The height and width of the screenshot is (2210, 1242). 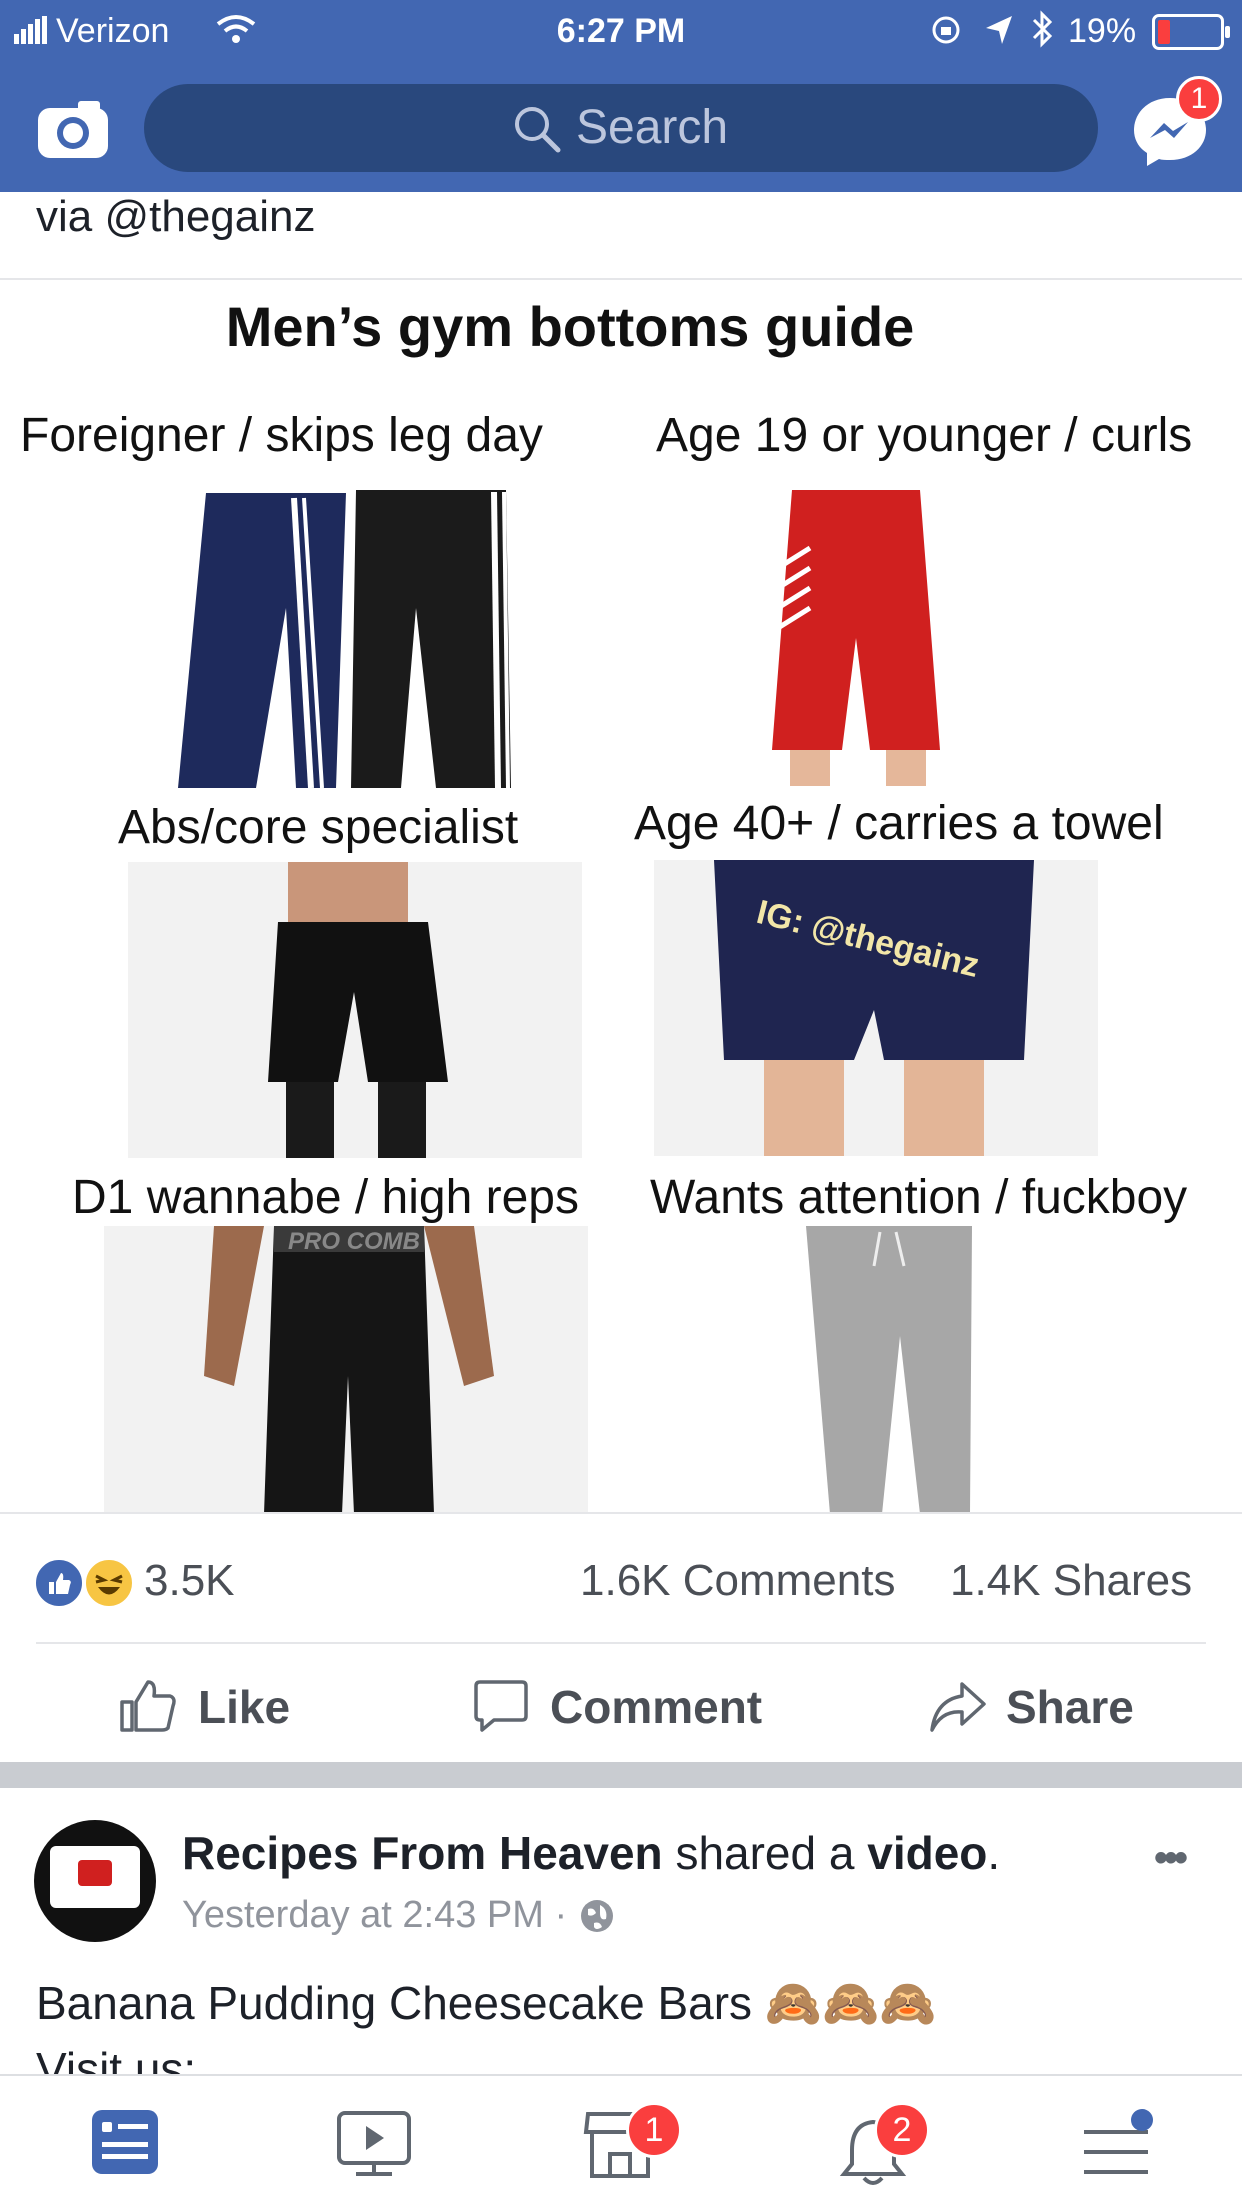 What do you see at coordinates (656, 1707) in the screenshot?
I see `comment-label: Comment` at bounding box center [656, 1707].